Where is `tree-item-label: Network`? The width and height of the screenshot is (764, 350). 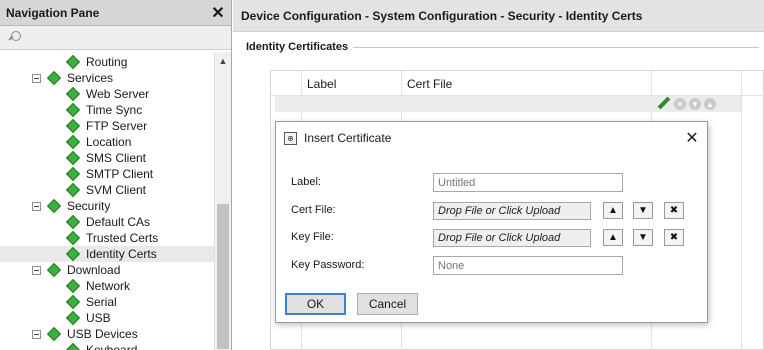
tree-item-label: Network is located at coordinates (108, 286).